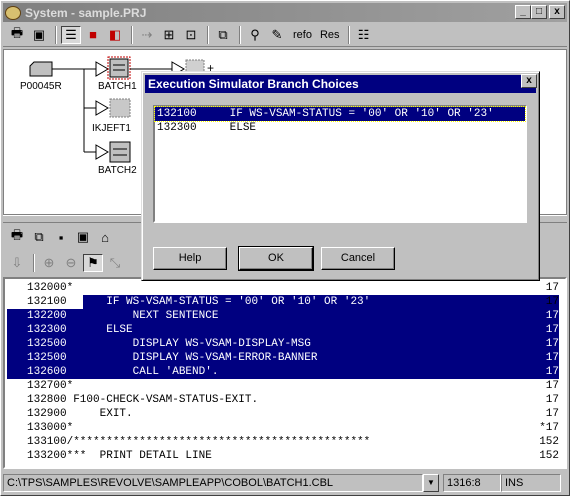 Image resolution: width=570 pixels, height=496 pixels. Describe the element at coordinates (117, 170) in the screenshot. I see `node-label-batch2: BATCH2` at that location.